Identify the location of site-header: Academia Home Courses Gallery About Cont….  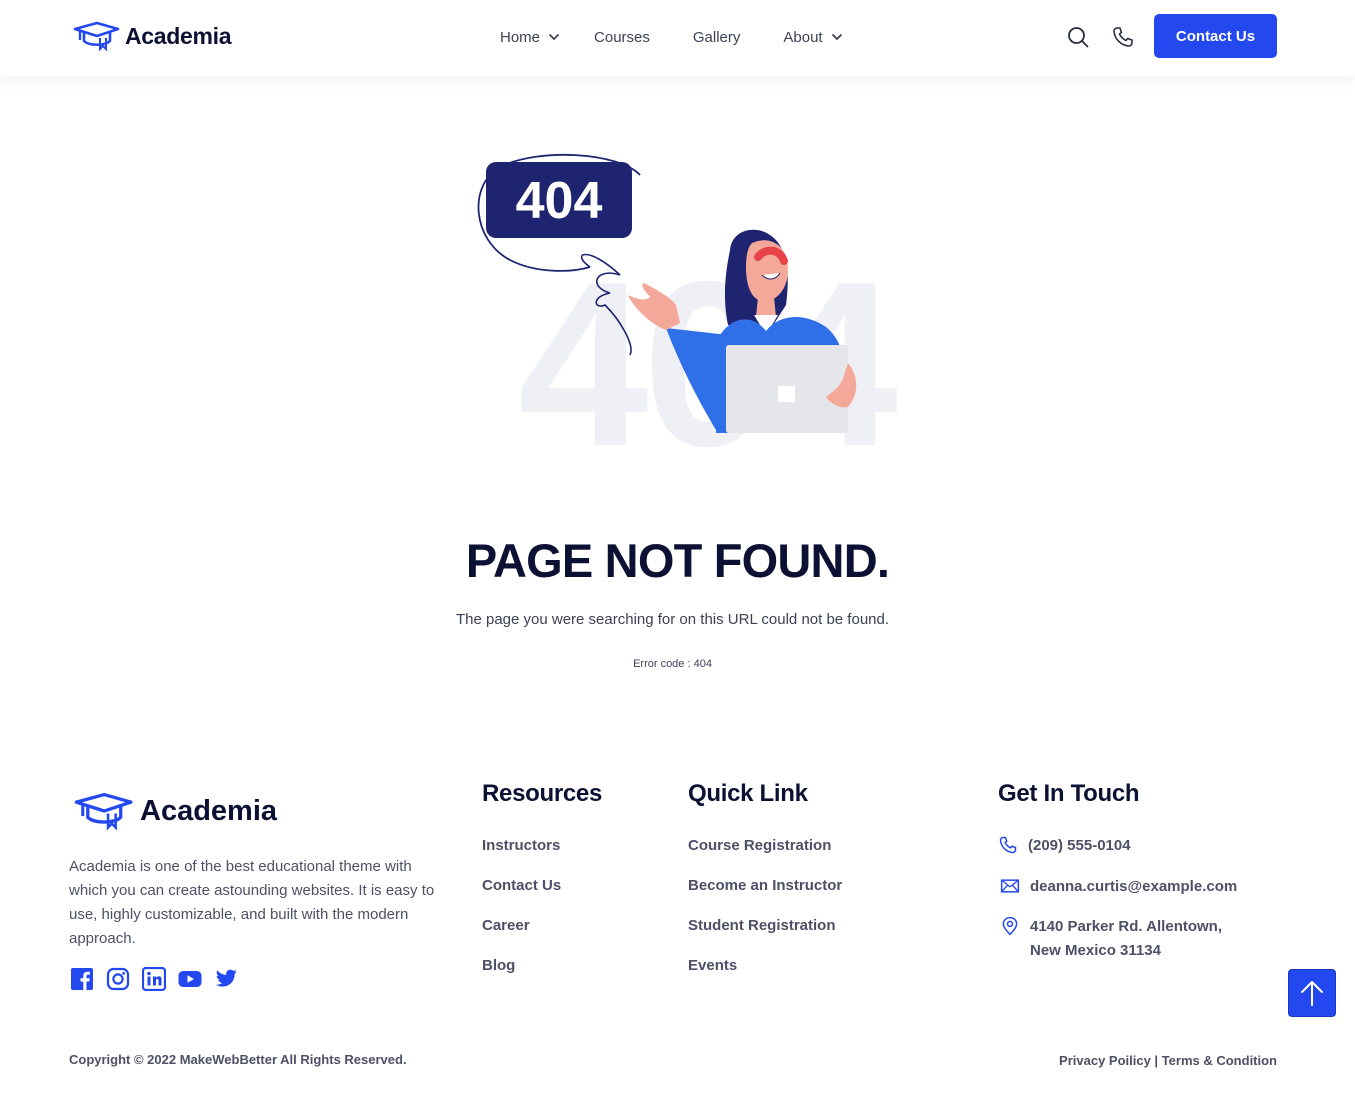
(677, 38).